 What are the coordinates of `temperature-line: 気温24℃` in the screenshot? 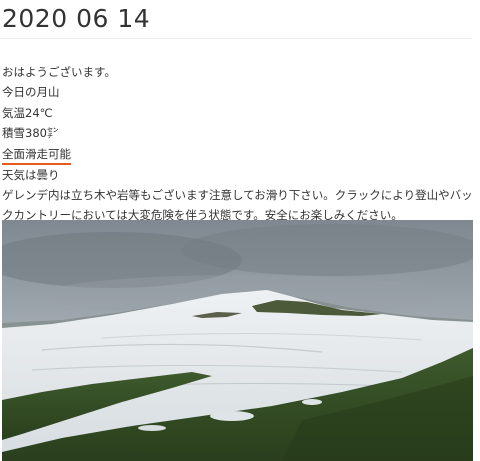 It's located at (27, 112).